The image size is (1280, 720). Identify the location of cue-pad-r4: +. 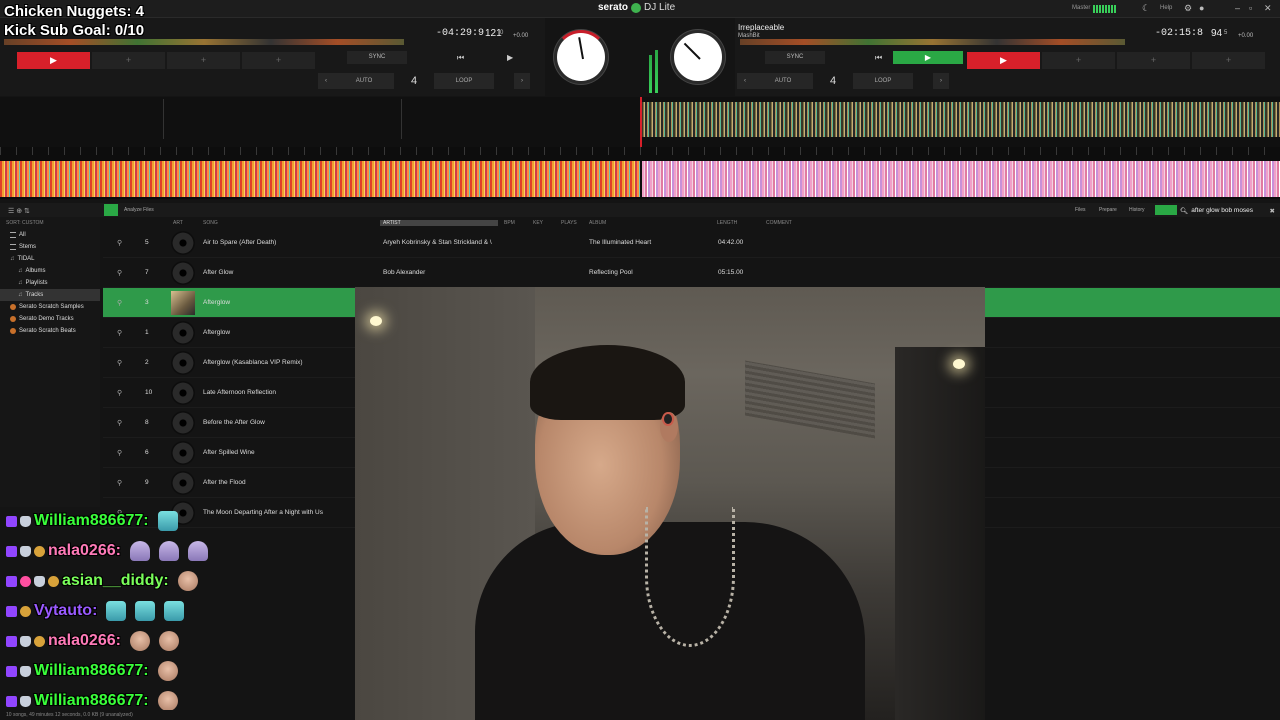
(1228, 60).